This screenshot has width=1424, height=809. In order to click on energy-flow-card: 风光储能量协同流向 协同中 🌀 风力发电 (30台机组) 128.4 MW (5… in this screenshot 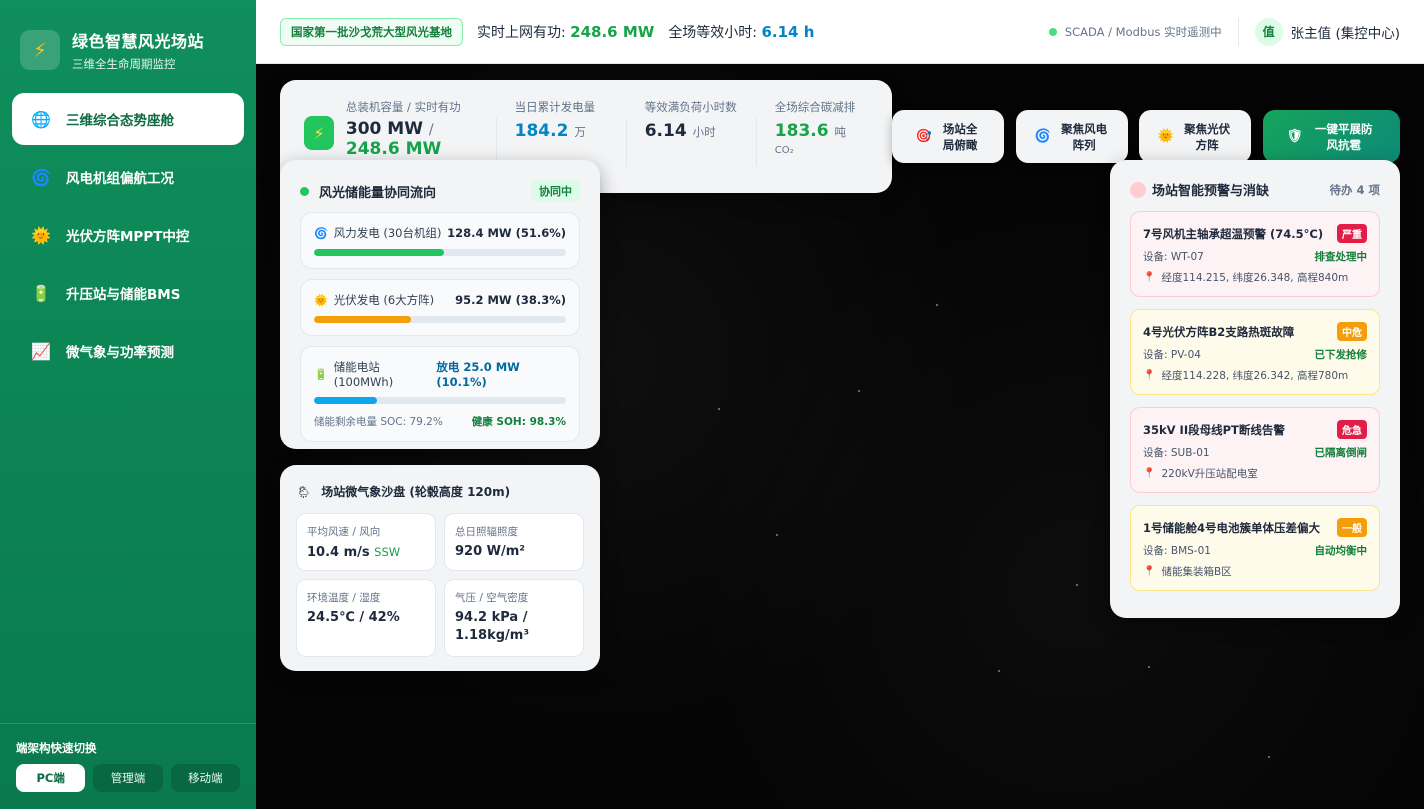, I will do `click(440, 304)`.